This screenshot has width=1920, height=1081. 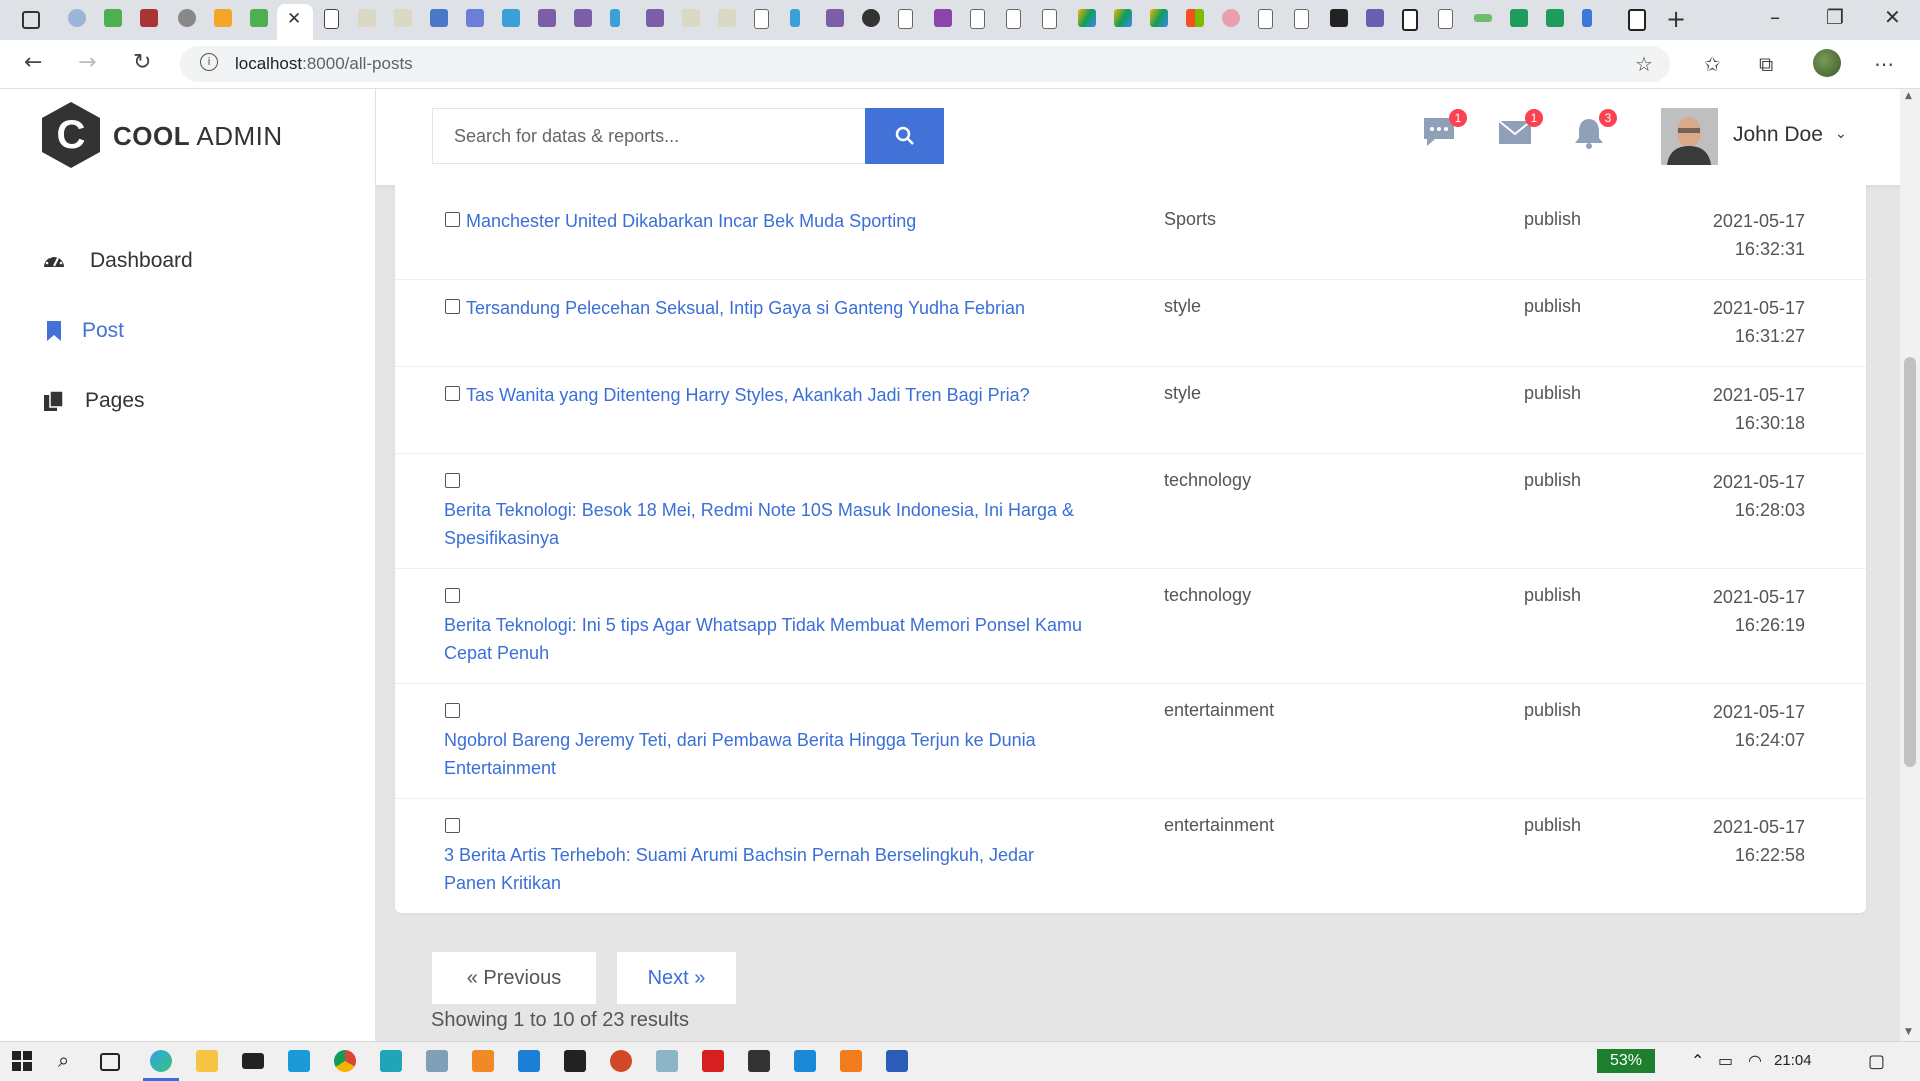 I want to click on notification-center-icon: ▢, so click(x=1876, y=1061).